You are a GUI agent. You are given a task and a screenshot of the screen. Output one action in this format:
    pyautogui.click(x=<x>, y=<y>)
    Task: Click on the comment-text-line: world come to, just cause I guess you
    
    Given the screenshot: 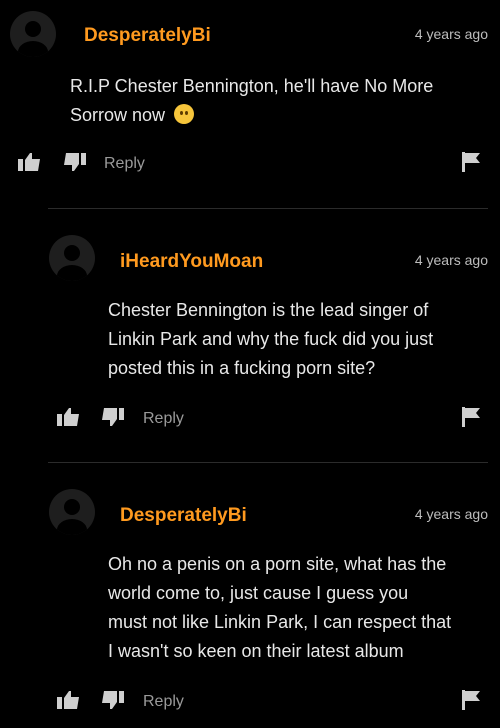 What is the action you would take?
    pyautogui.click(x=258, y=593)
    